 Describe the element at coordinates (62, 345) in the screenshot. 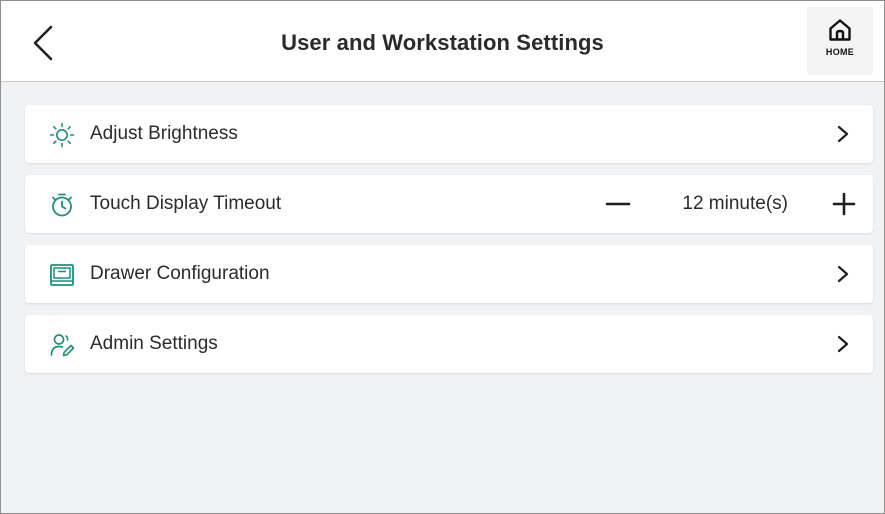

I see `admin-user-edit-icon` at that location.